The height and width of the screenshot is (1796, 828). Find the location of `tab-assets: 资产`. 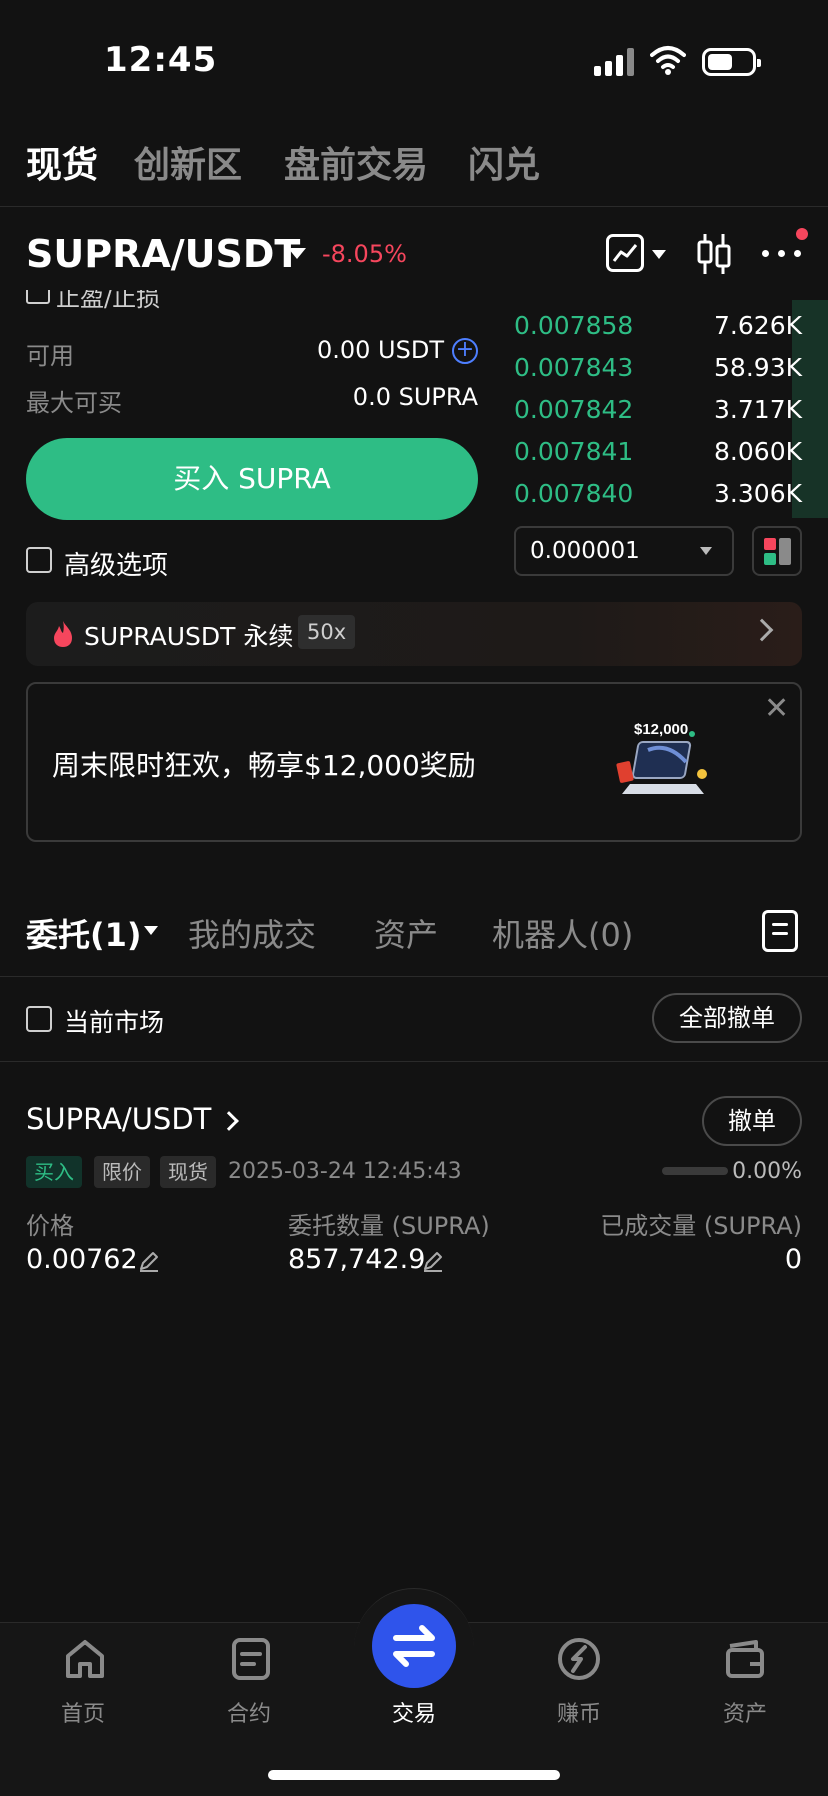

tab-assets: 资产 is located at coordinates (406, 933).